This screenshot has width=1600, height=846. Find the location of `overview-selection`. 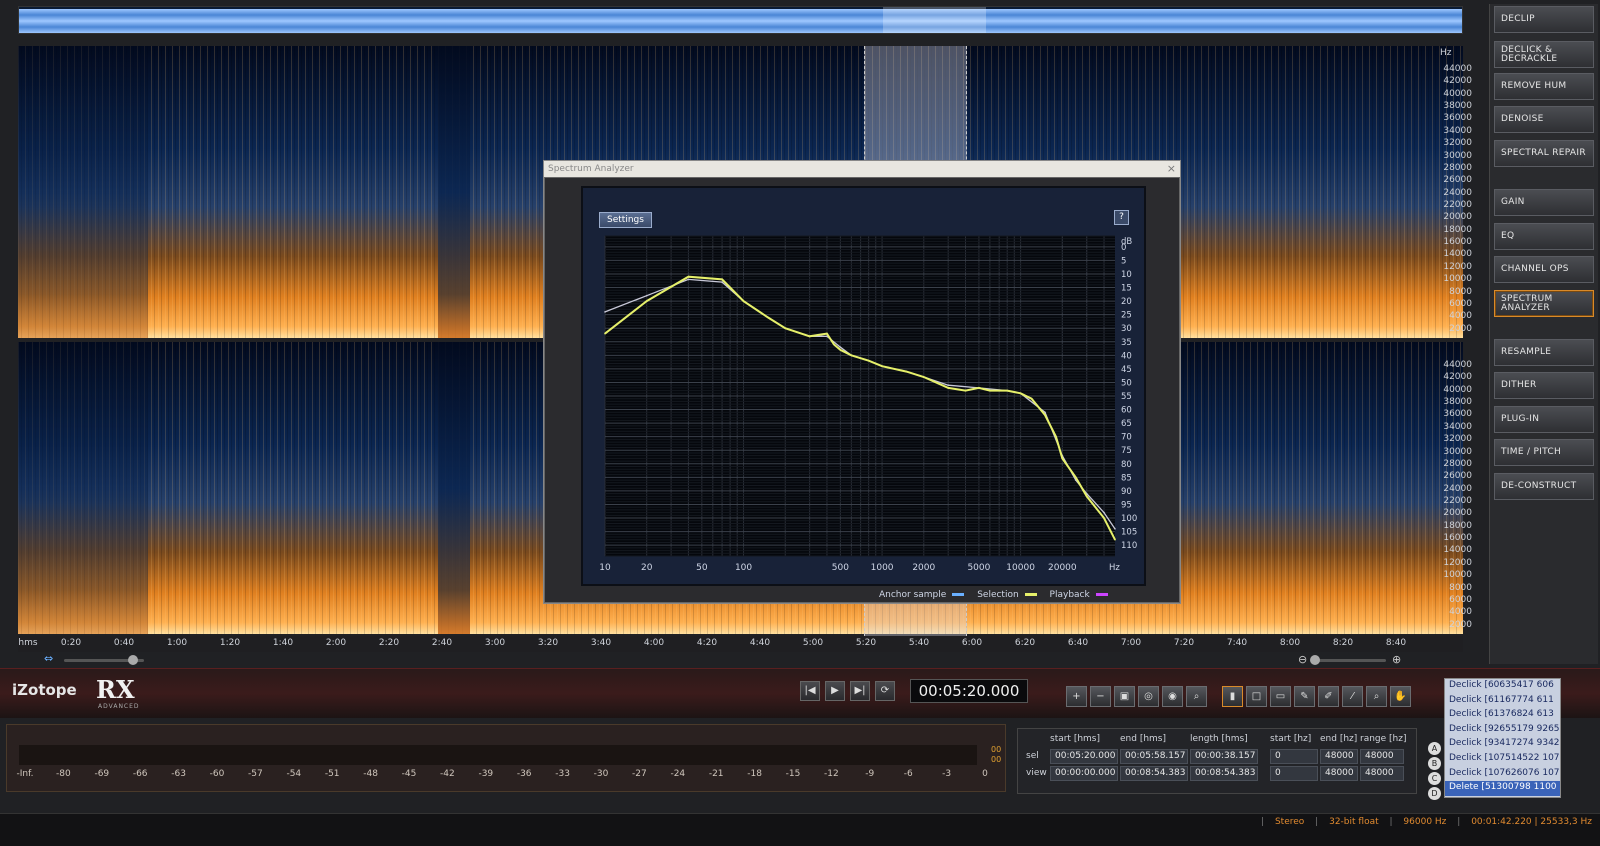

overview-selection is located at coordinates (934, 20).